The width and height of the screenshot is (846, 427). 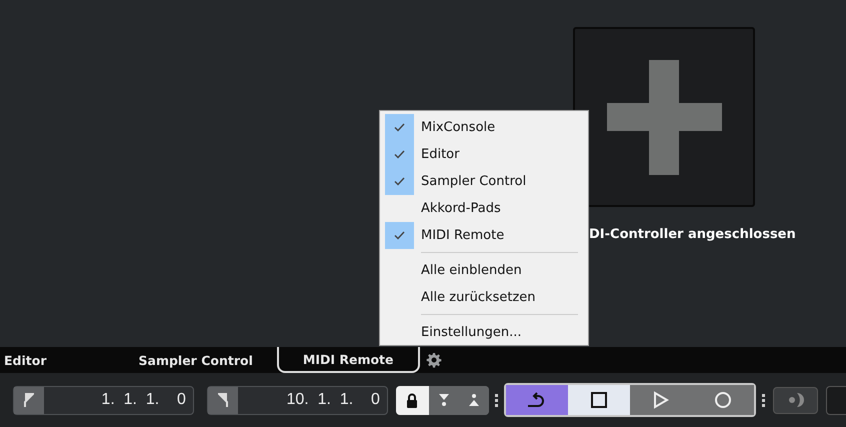 I want to click on menu-item: MIDI Remote, so click(x=484, y=235).